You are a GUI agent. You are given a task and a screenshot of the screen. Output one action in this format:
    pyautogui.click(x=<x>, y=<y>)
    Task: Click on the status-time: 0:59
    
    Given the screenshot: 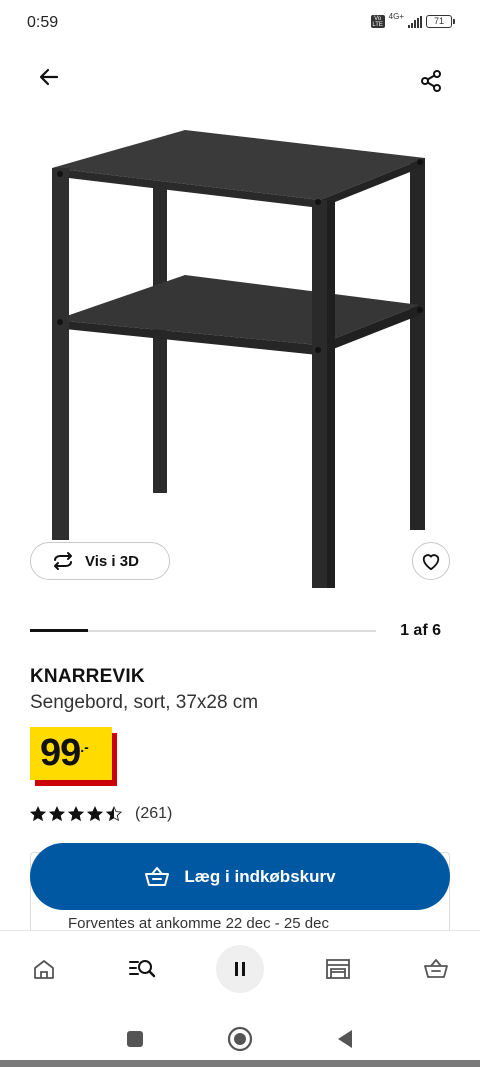 What is the action you would take?
    pyautogui.click(x=43, y=22)
    